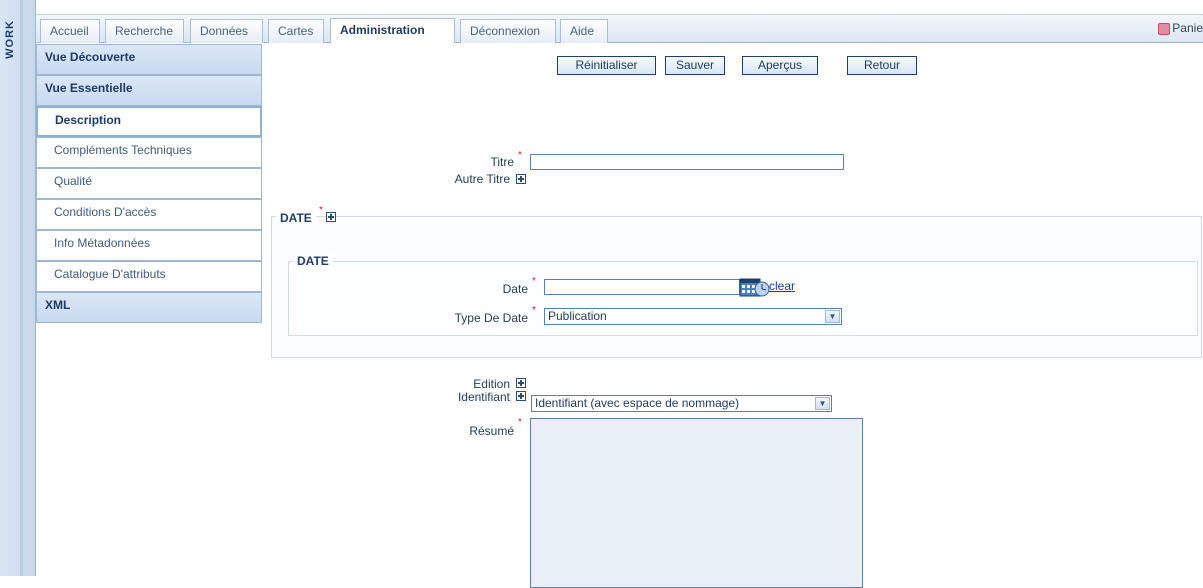 The image size is (1203, 588). Describe the element at coordinates (687, 162) in the screenshot. I see `titre-input` at that location.